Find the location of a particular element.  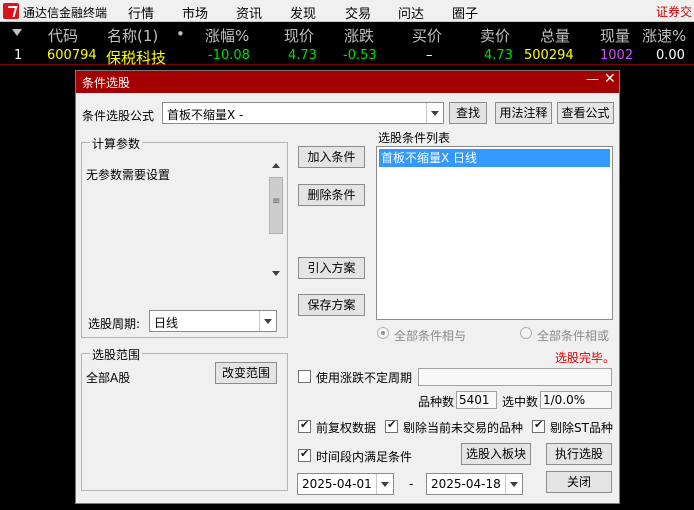

scope-value: 全部A股 is located at coordinates (108, 378).